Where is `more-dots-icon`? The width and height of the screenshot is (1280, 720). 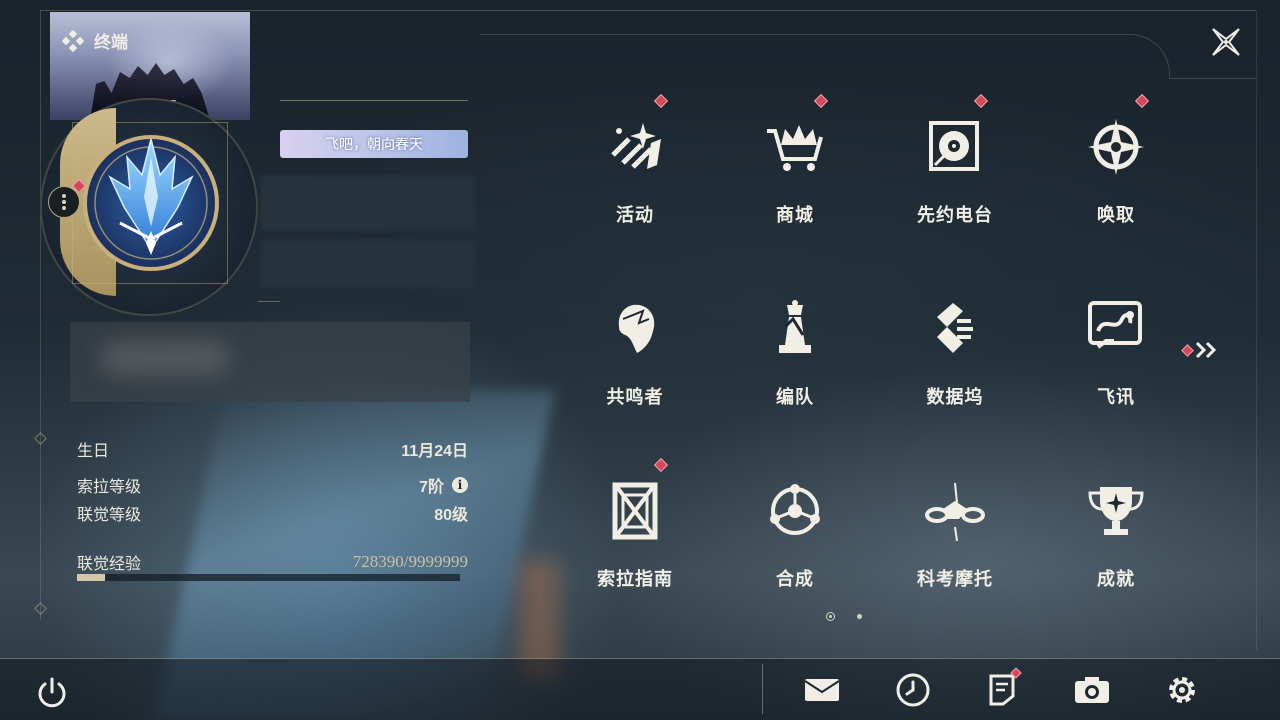 more-dots-icon is located at coordinates (64, 202).